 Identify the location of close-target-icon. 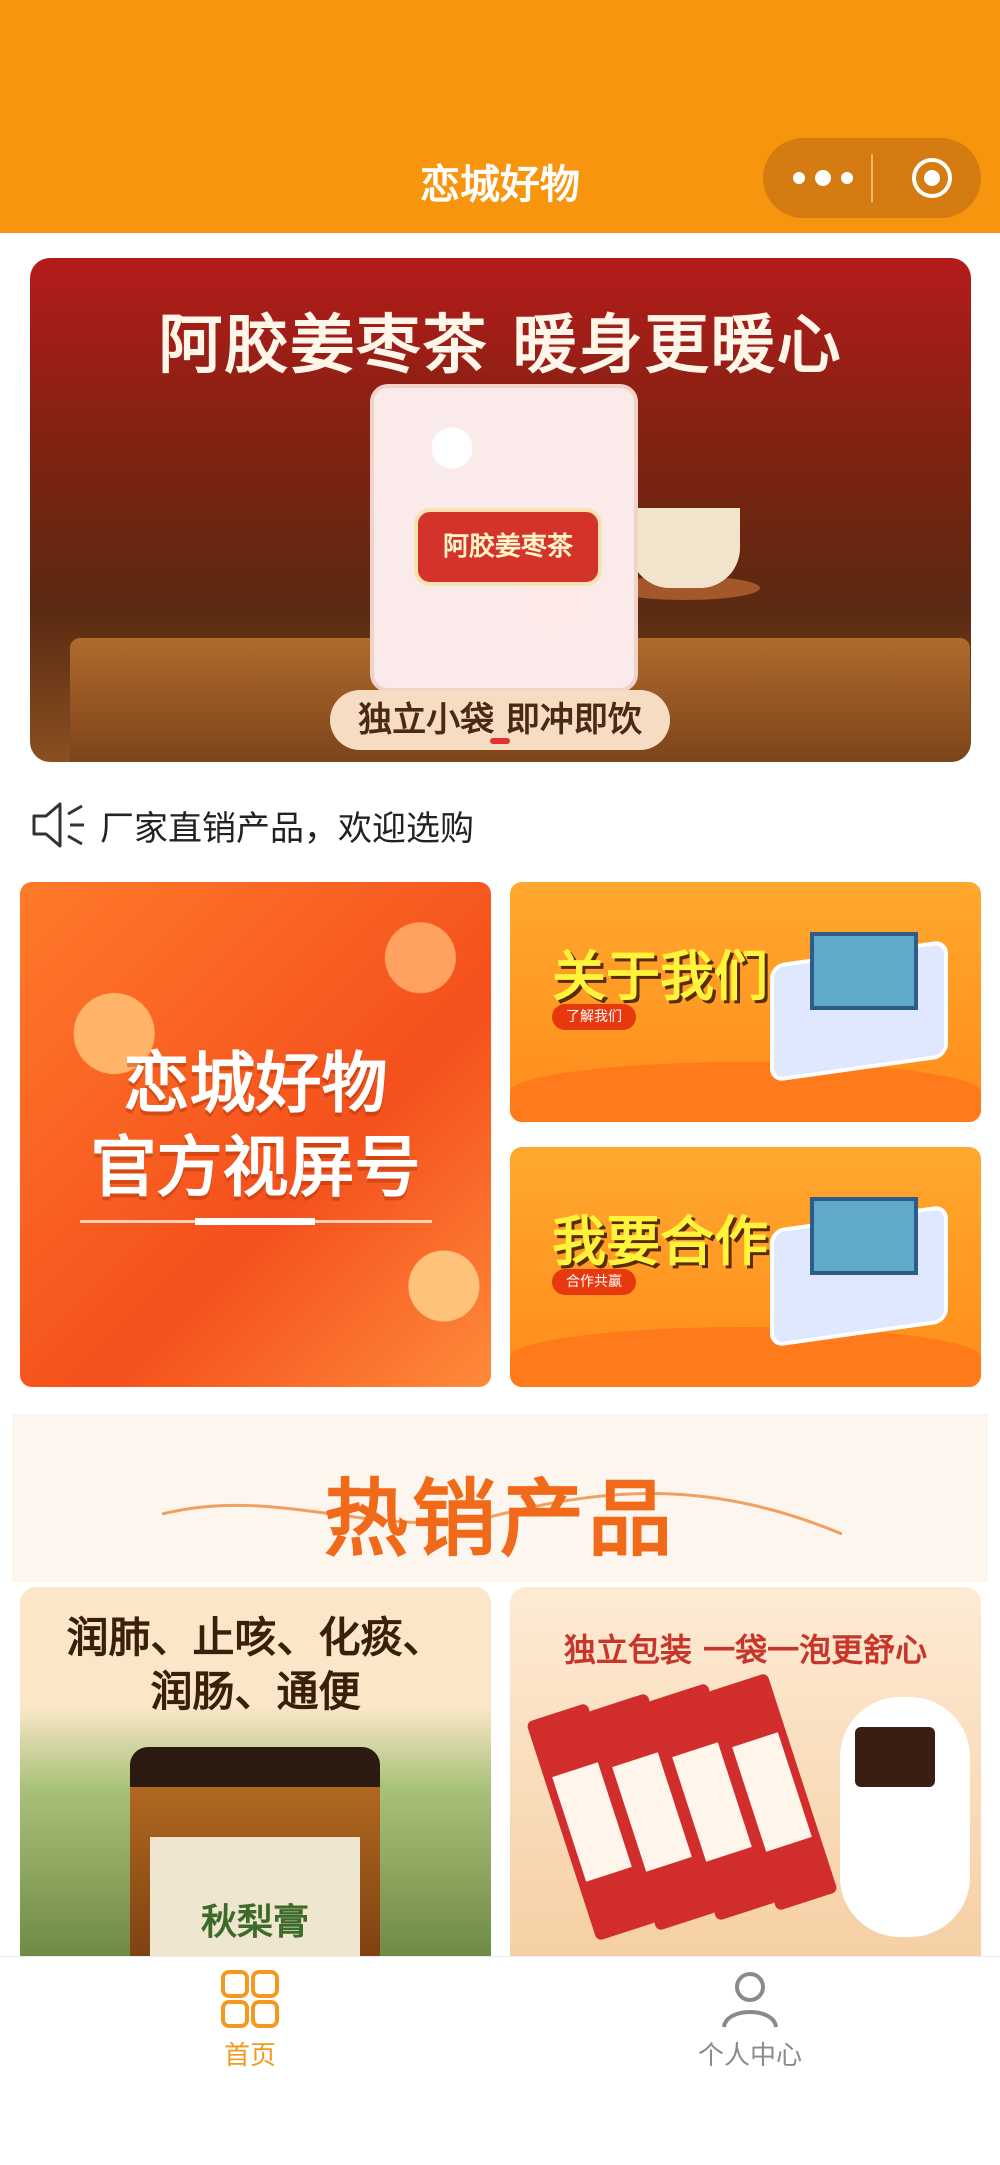
(932, 178).